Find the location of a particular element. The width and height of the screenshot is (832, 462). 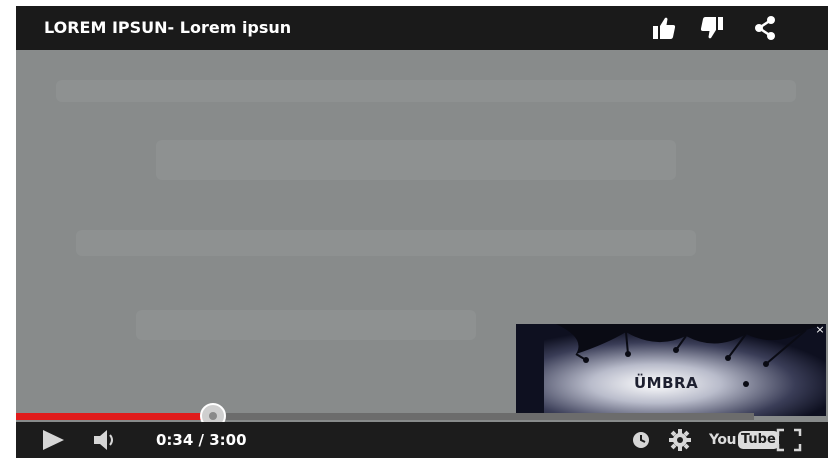

thumbs-down-icon is located at coordinates (712, 28).